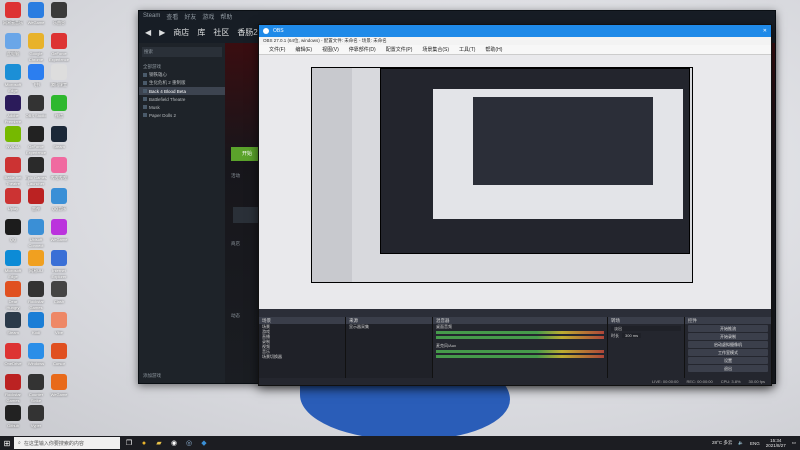 This screenshot has width=800, height=450. I want to click on obs-menu-item: 文件(F), so click(277, 49).